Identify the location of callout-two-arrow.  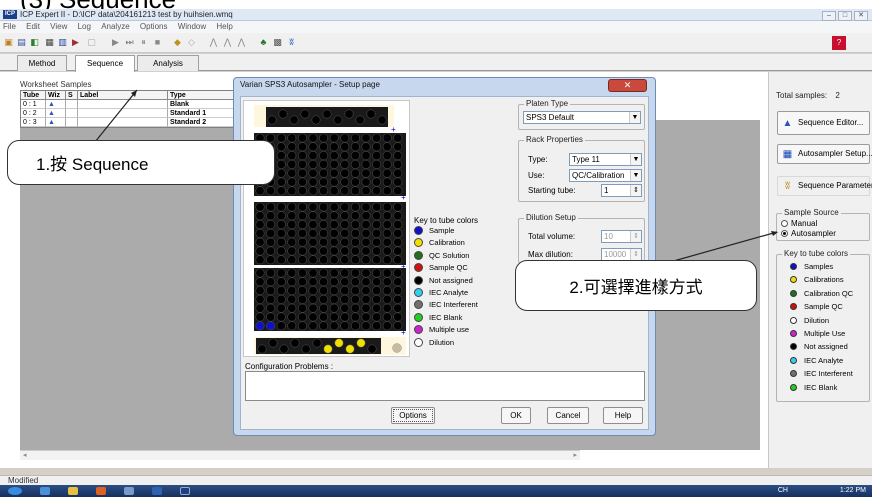
(723, 247).